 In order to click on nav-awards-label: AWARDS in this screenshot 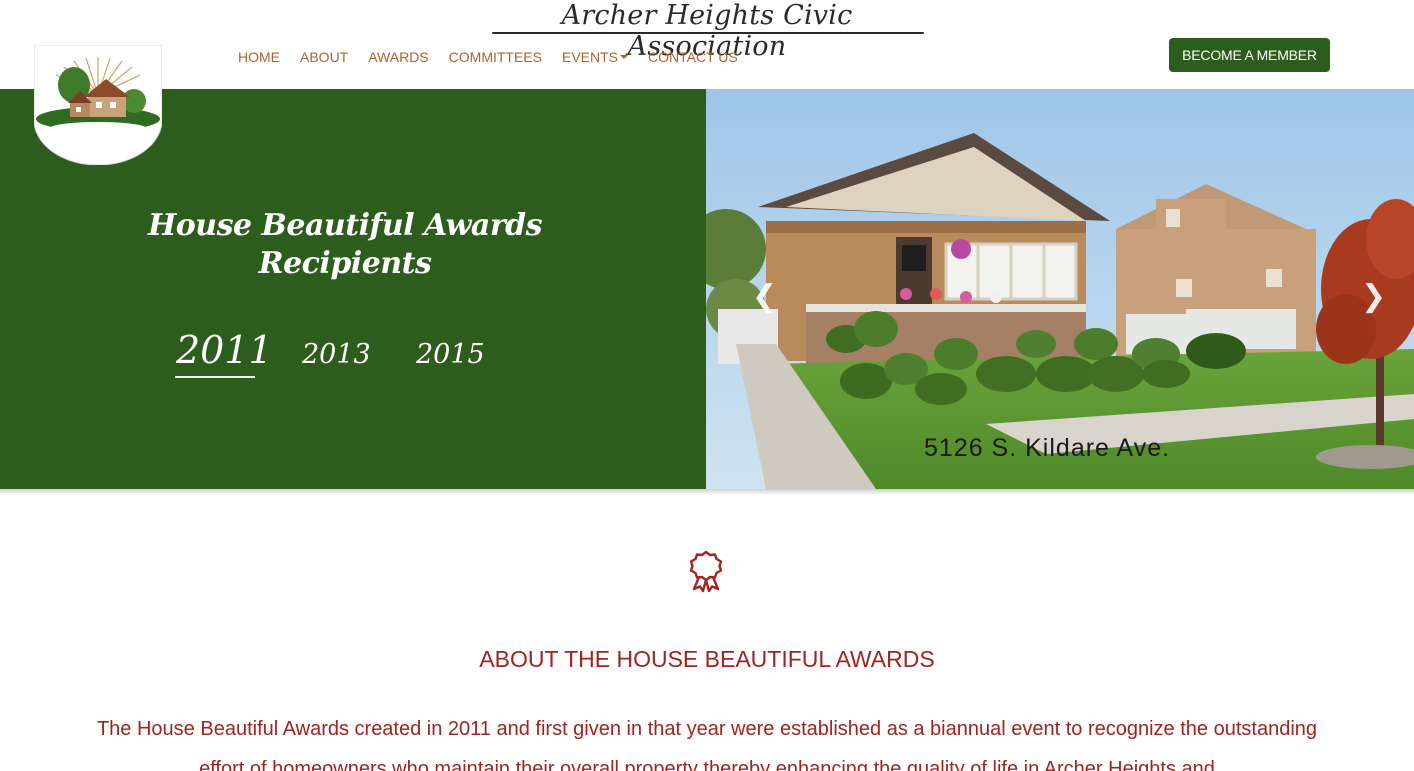, I will do `click(398, 57)`.